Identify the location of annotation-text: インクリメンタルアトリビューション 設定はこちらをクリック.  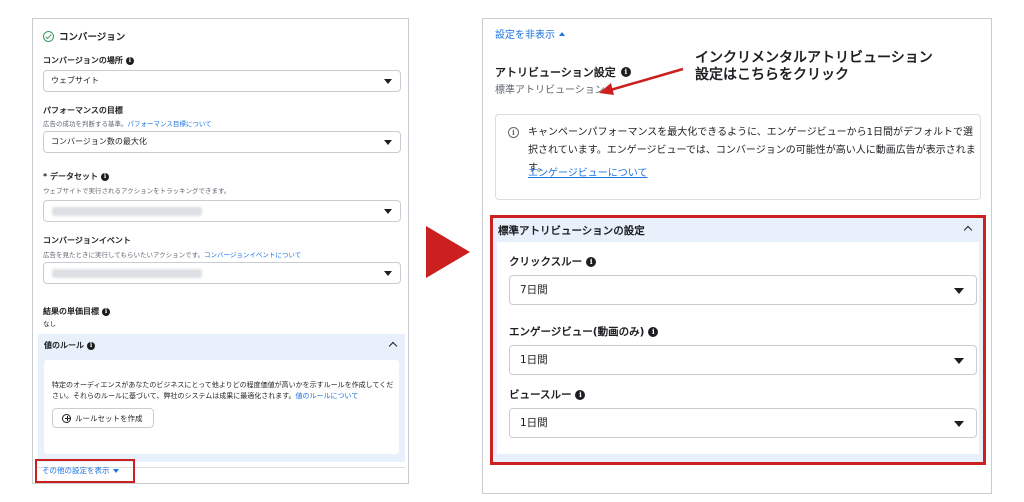
(814, 67).